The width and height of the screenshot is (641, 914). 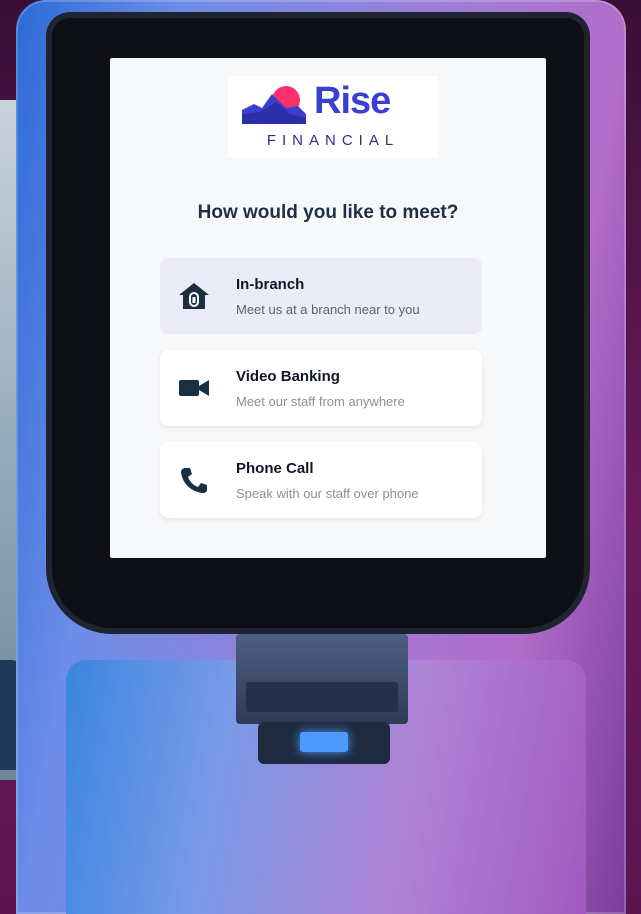 I want to click on option-subtitle: Meet us at a branch near to you, so click(x=328, y=309).